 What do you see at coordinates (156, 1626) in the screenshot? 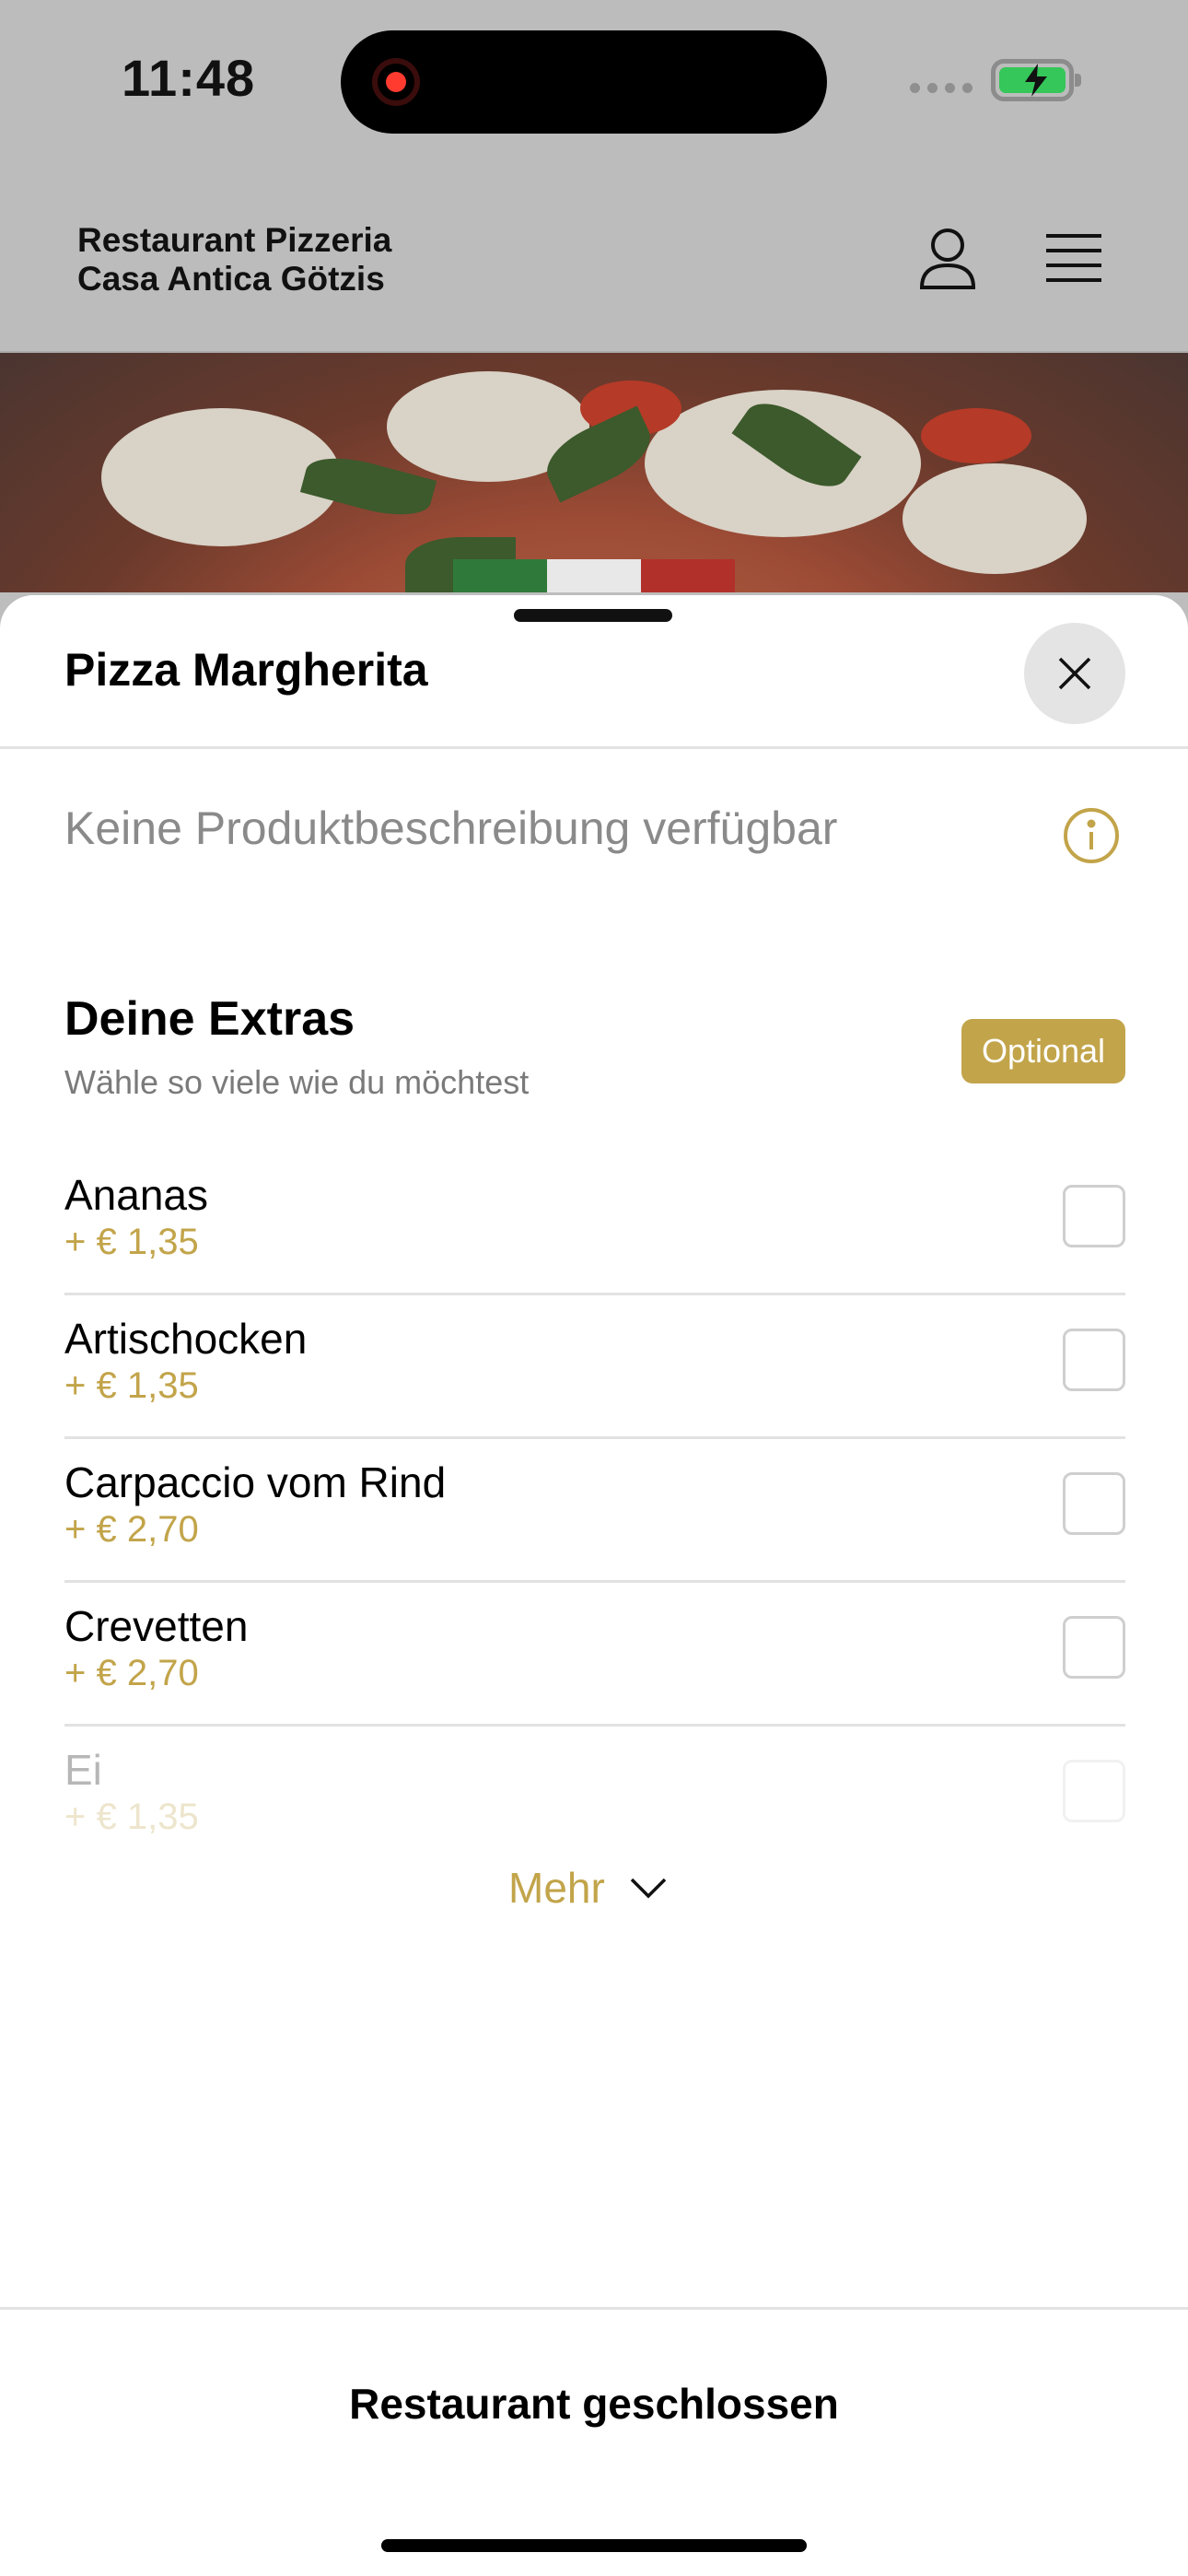
I see `extra-name: Crevetten` at bounding box center [156, 1626].